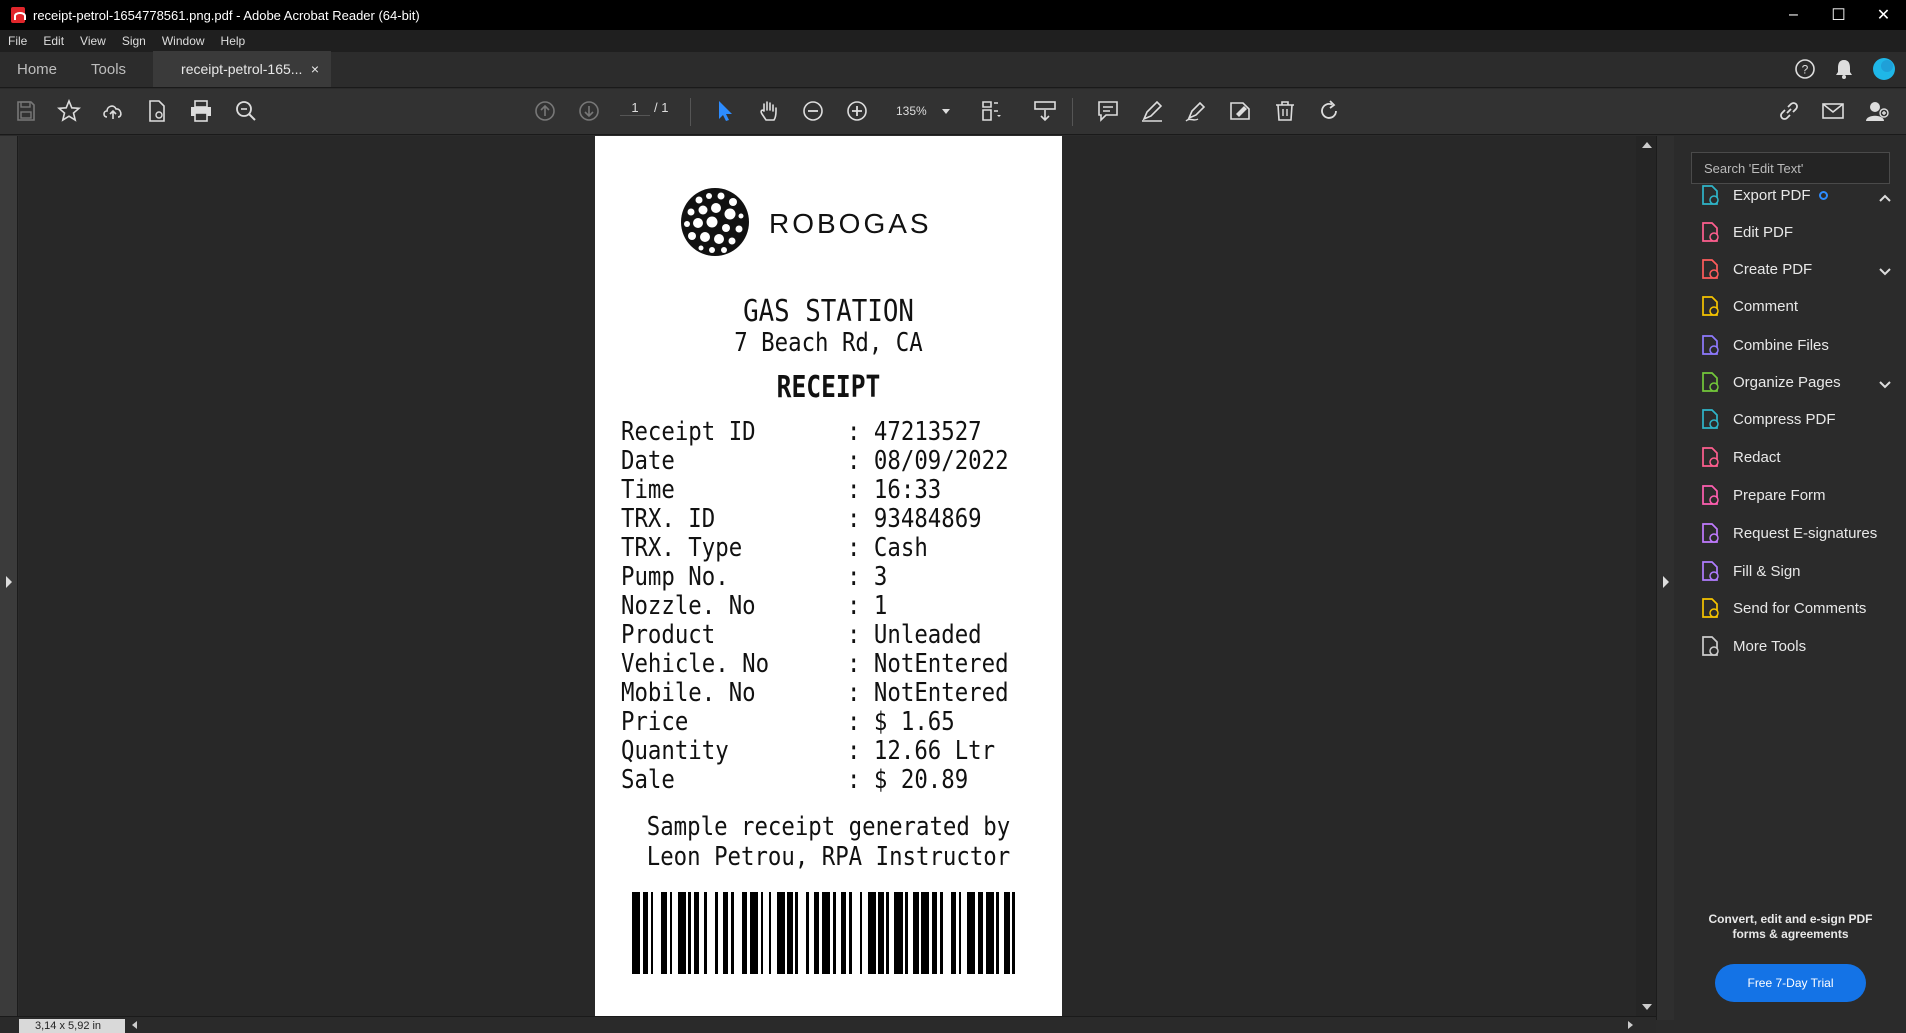 This screenshot has width=1906, height=1033. What do you see at coordinates (690, 112) in the screenshot?
I see `toolbar-separator` at bounding box center [690, 112].